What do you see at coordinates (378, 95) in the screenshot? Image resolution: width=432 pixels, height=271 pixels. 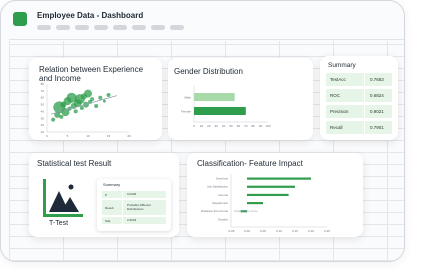 I see `summary-row-value: 0.6824` at bounding box center [378, 95].